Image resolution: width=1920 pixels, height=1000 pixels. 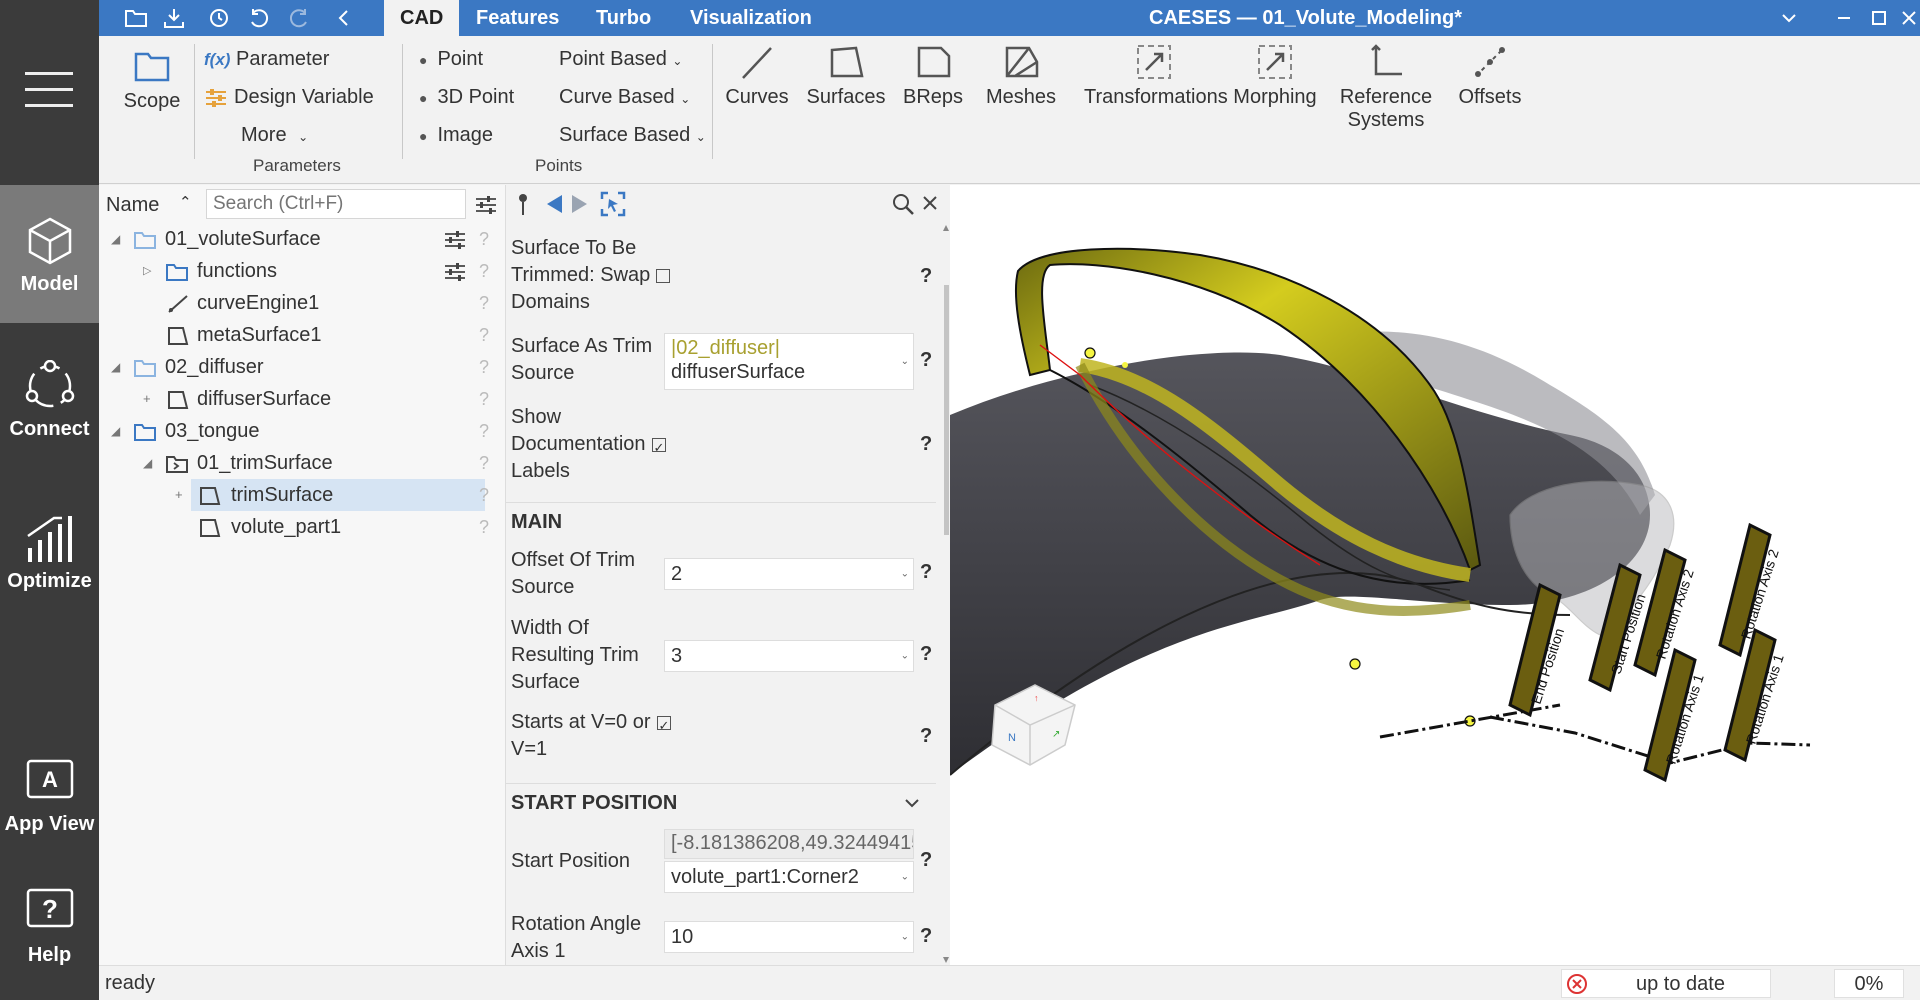 I want to click on morphing-button: Morphing, so click(x=1275, y=75).